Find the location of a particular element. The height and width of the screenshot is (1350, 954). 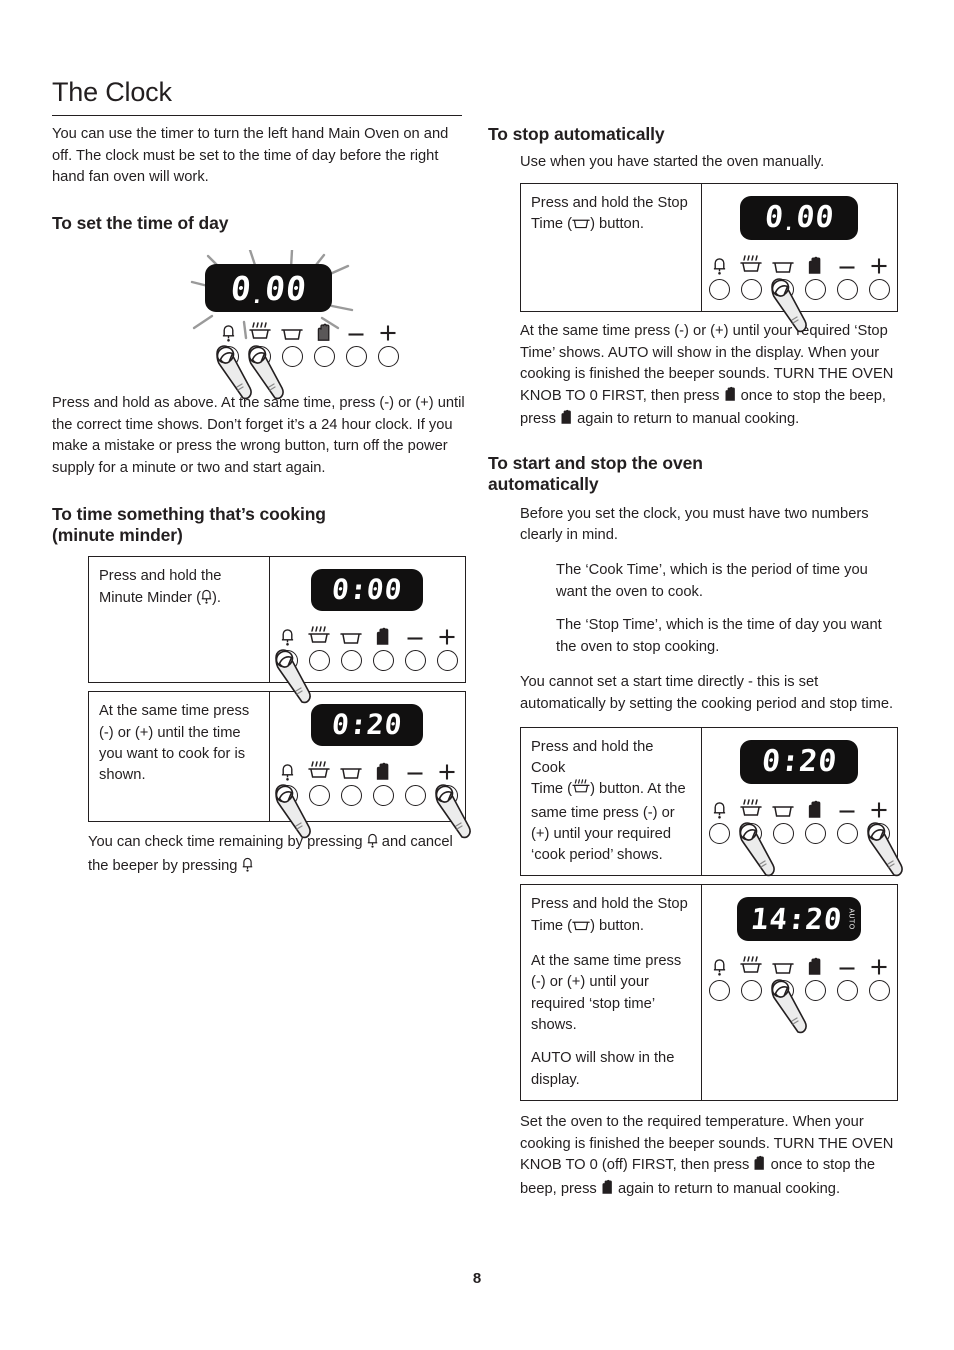

display-value: 0.00 is located at coordinates (268, 288).